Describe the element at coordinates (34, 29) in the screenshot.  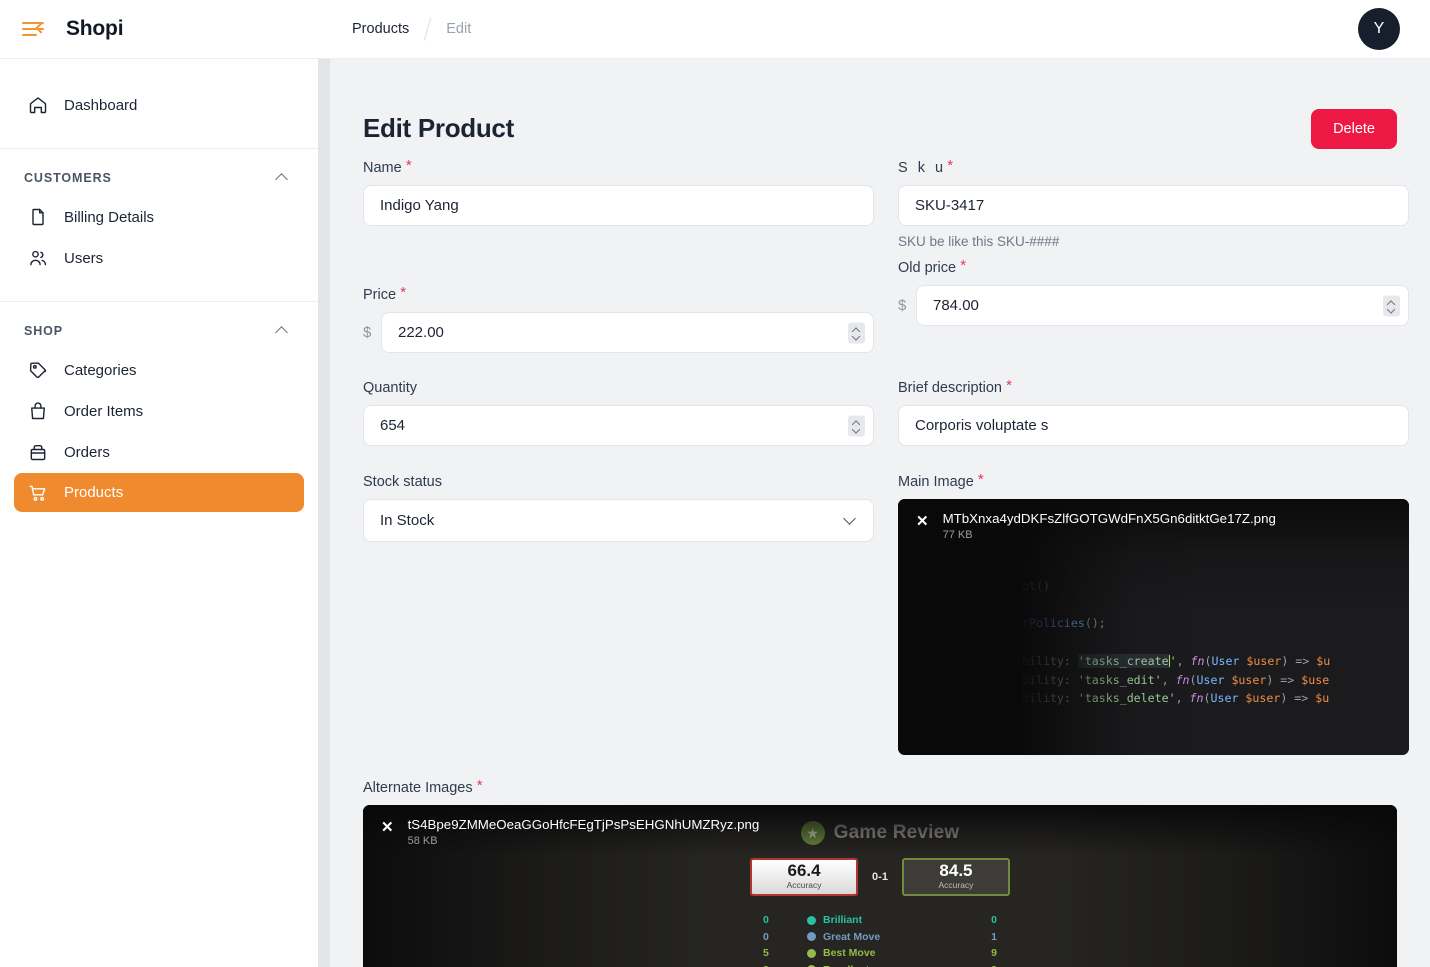
I see `hamburger-collapse-icon` at that location.